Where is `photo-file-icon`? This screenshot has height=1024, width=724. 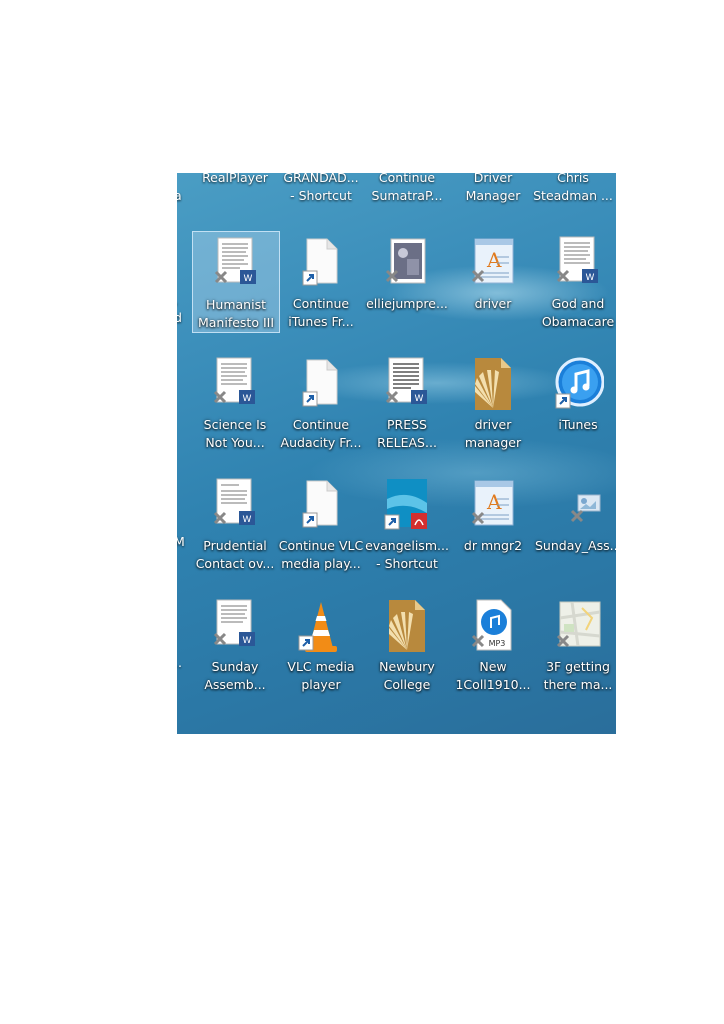 photo-file-icon is located at coordinates (407, 264).